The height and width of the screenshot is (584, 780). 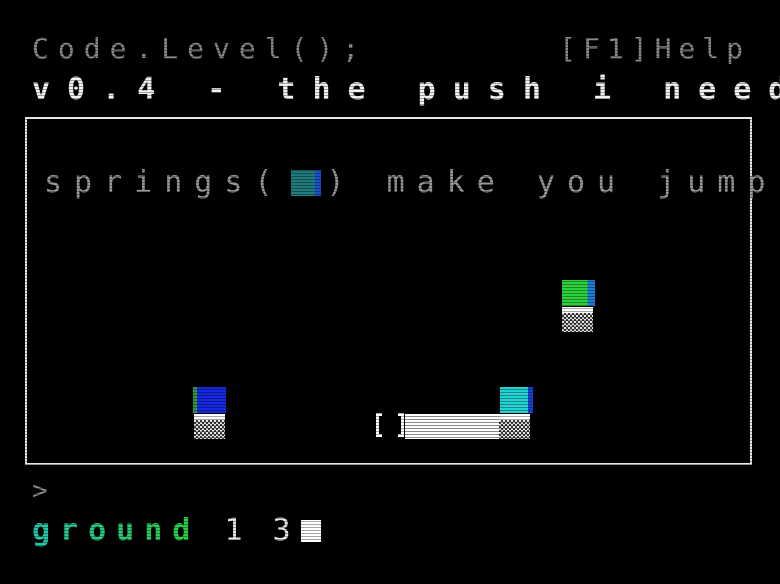 I want to click on hint-text-start: springs(, so click(x=164, y=182).